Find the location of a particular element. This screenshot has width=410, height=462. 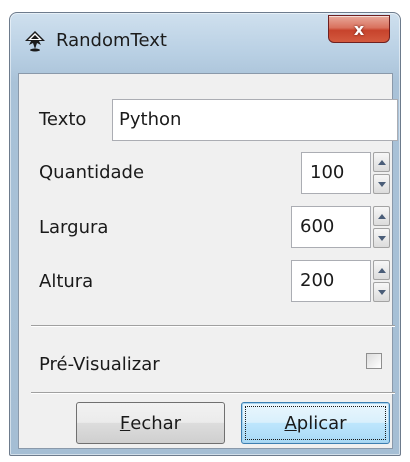

fechar-mnemonic: F is located at coordinates (125, 423).